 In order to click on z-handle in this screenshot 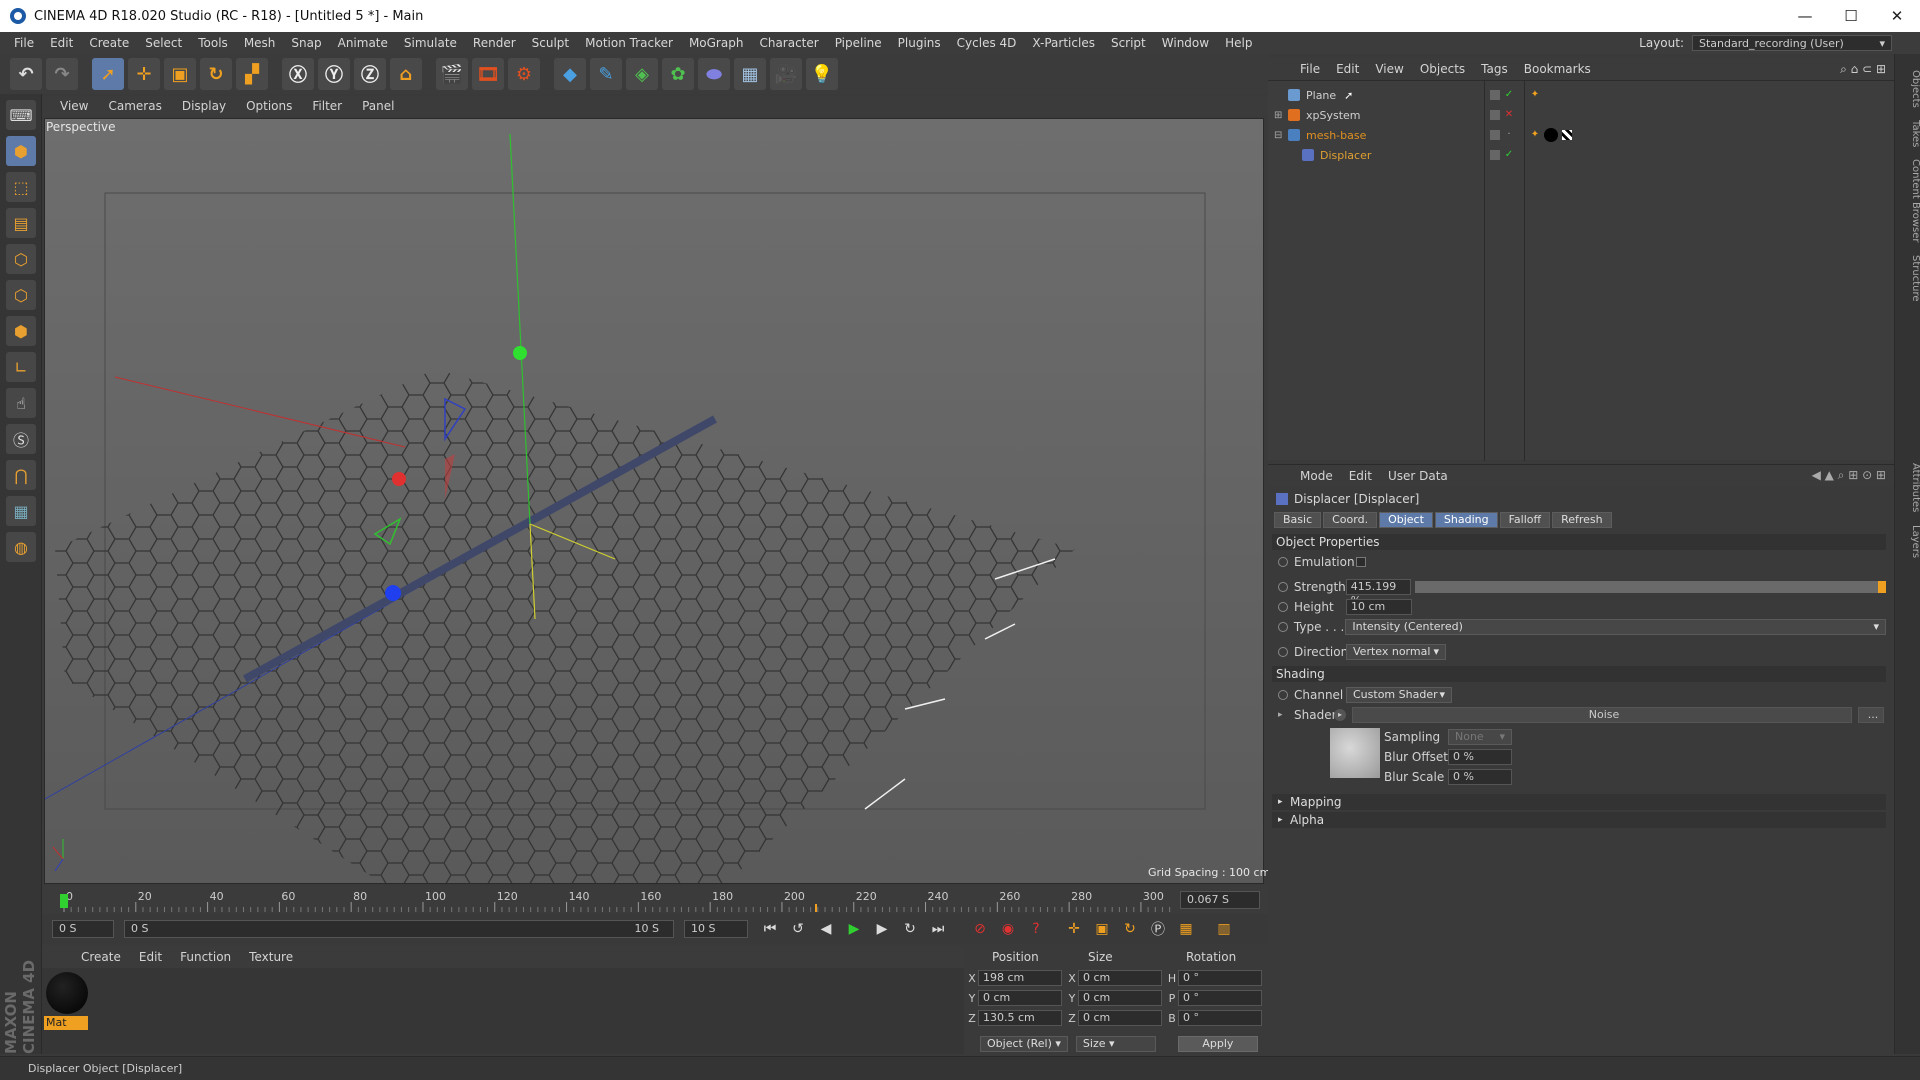, I will do `click(393, 593)`.